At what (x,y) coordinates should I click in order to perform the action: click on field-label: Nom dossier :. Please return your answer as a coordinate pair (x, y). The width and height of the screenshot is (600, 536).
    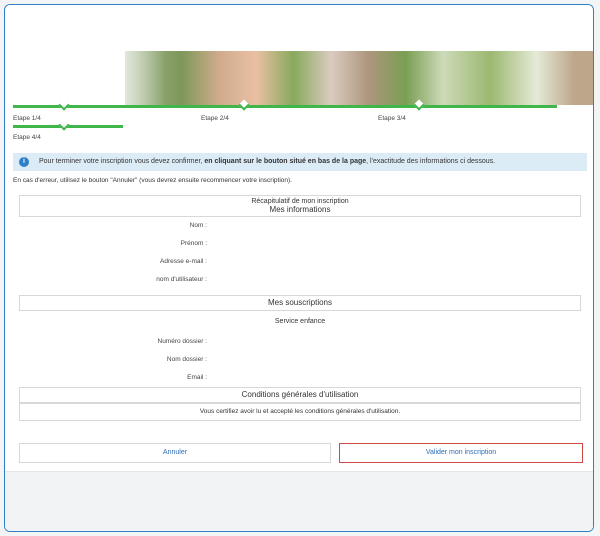
    Looking at the image, I should click on (186, 359).